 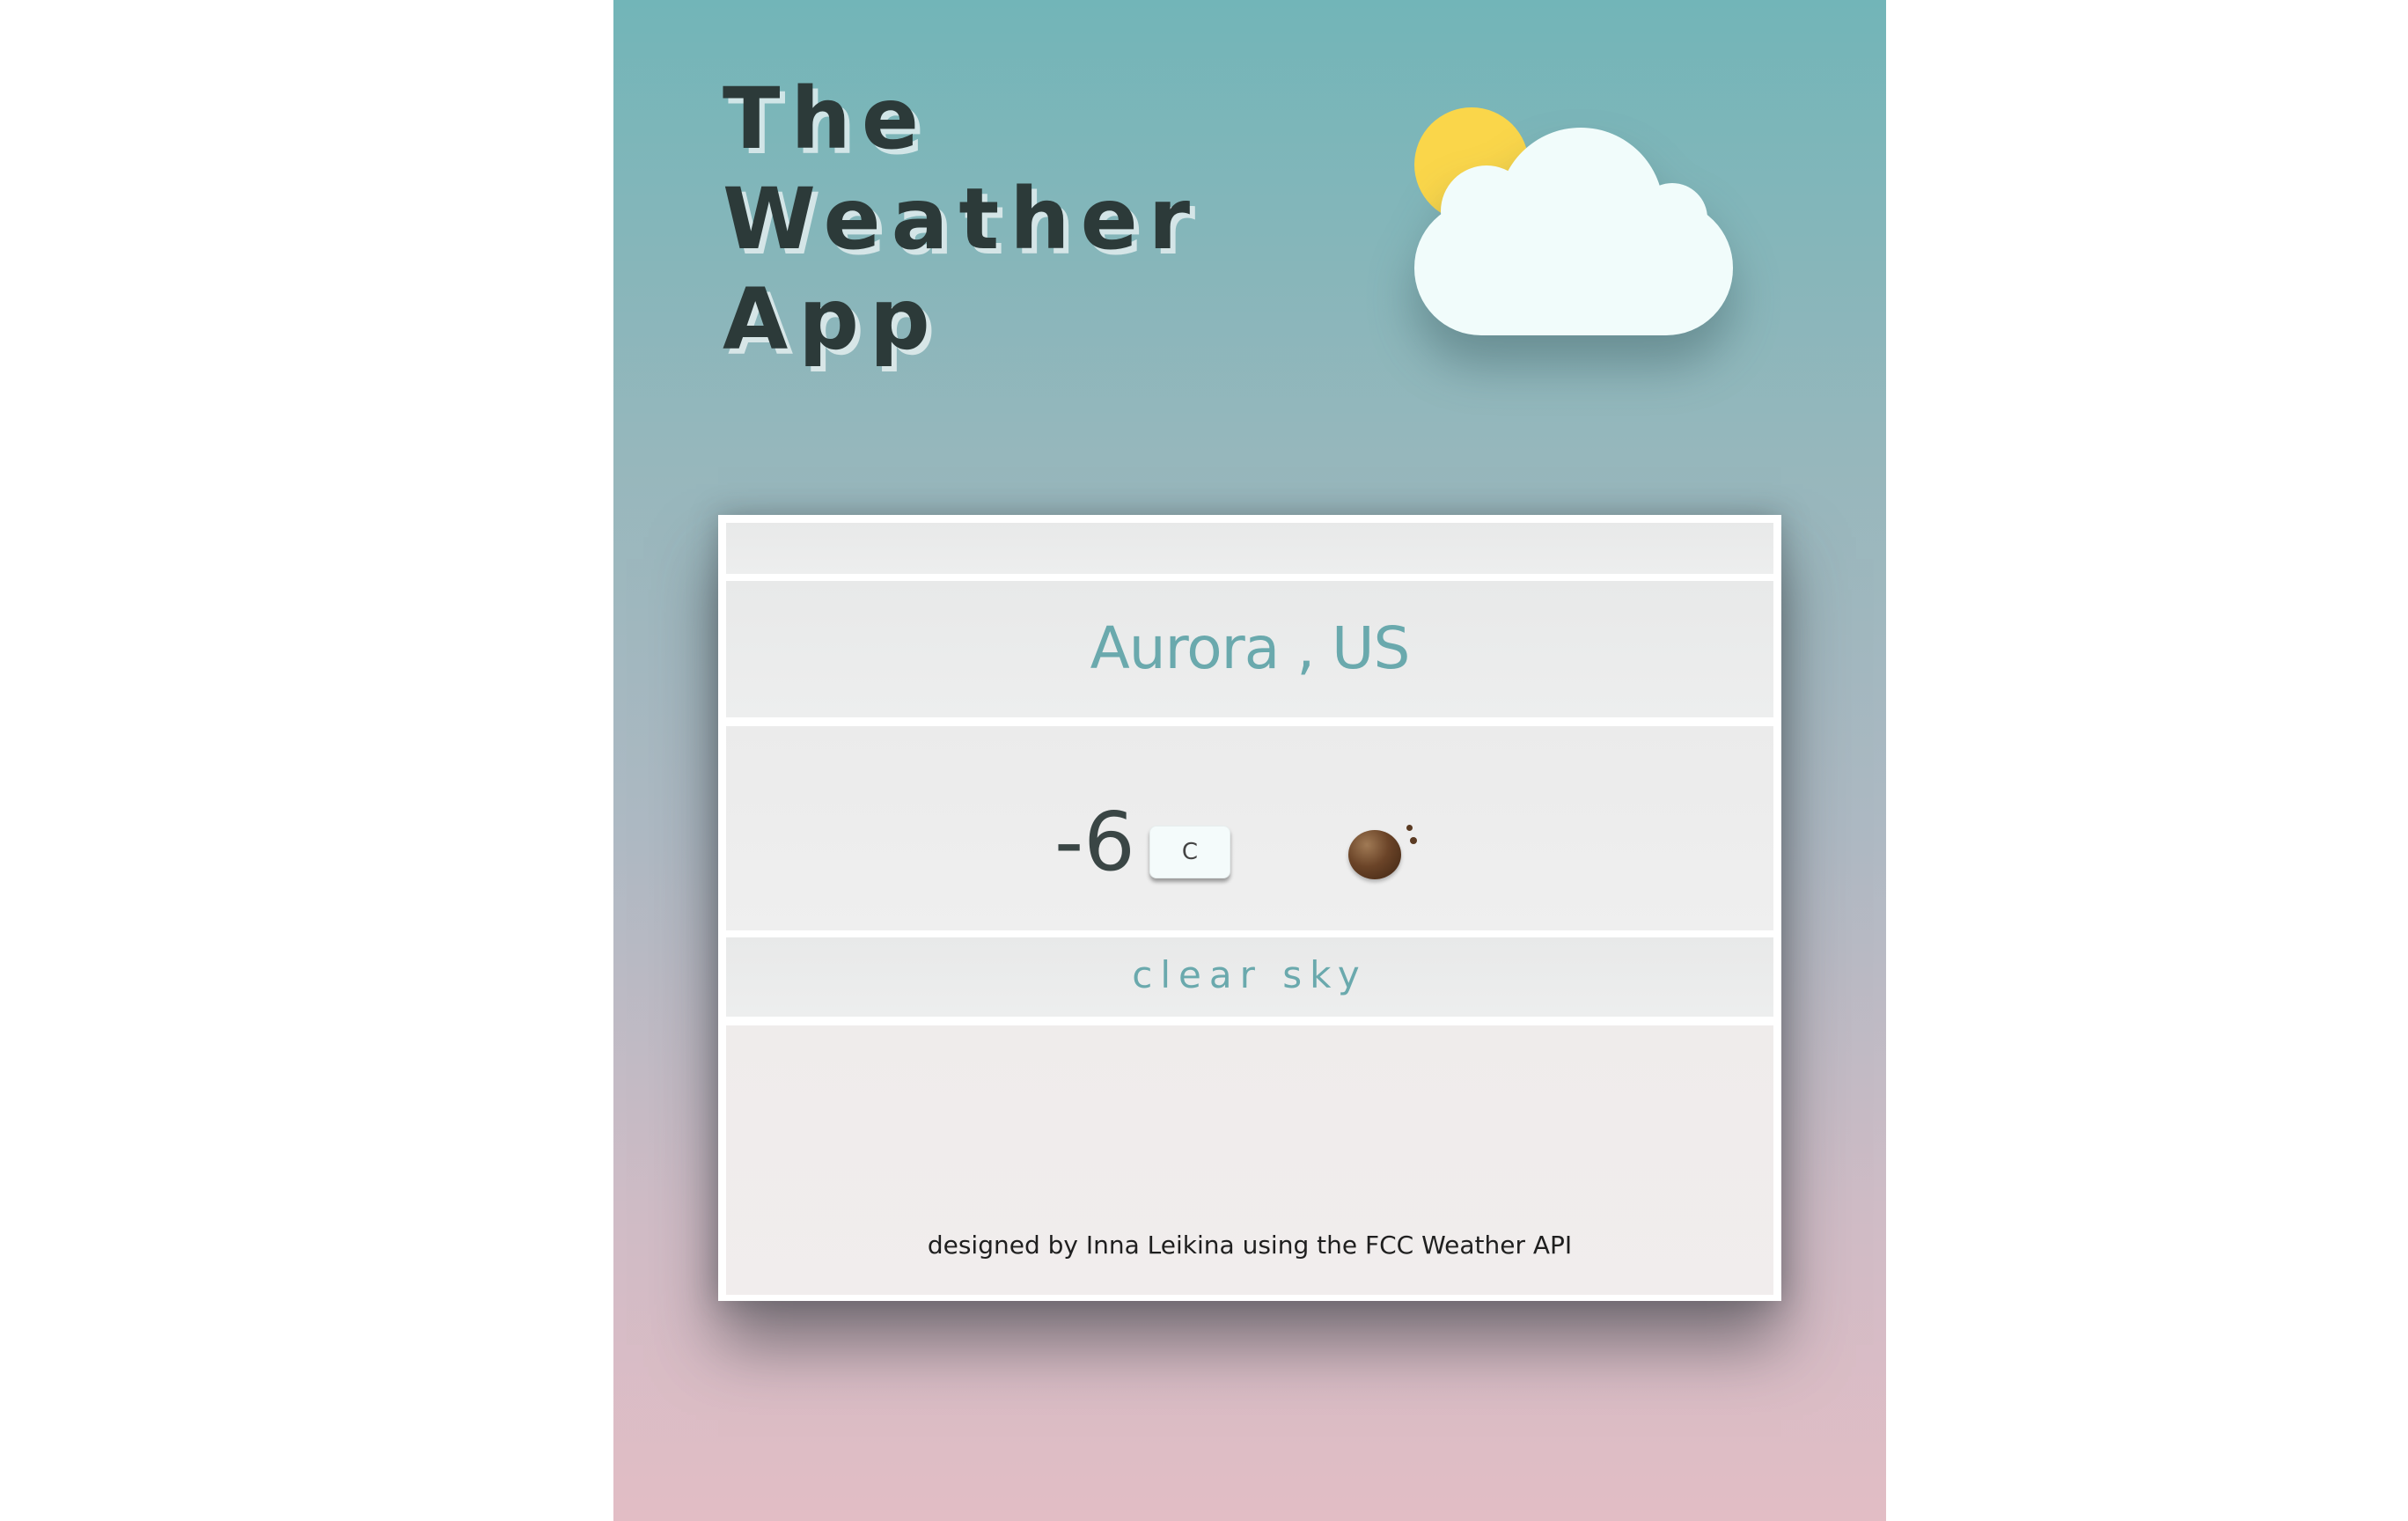 I want to click on unit-toggle-button: C, so click(x=1189, y=852).